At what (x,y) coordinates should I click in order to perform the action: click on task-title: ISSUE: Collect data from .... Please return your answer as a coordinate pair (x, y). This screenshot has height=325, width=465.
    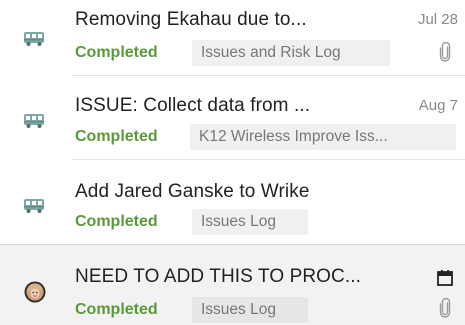
    Looking at the image, I should click on (225, 106).